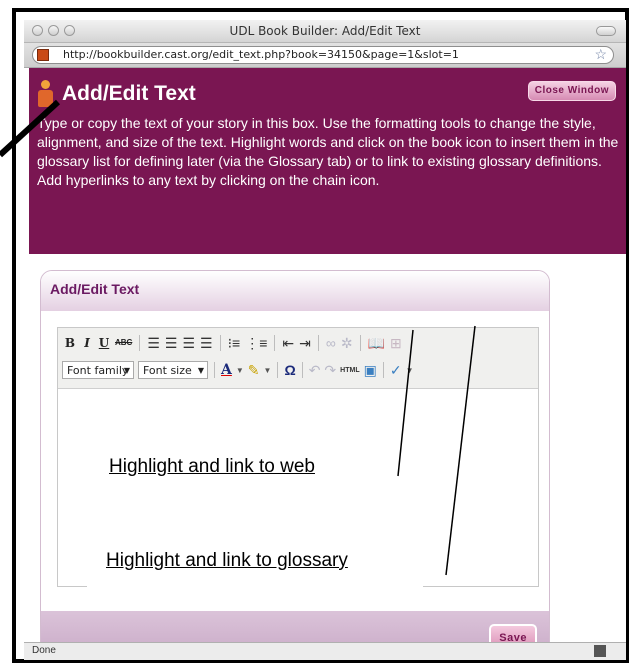 The height and width of the screenshot is (670, 644). Describe the element at coordinates (460, 450) in the screenshot. I see `pointer-line-glossary` at that location.